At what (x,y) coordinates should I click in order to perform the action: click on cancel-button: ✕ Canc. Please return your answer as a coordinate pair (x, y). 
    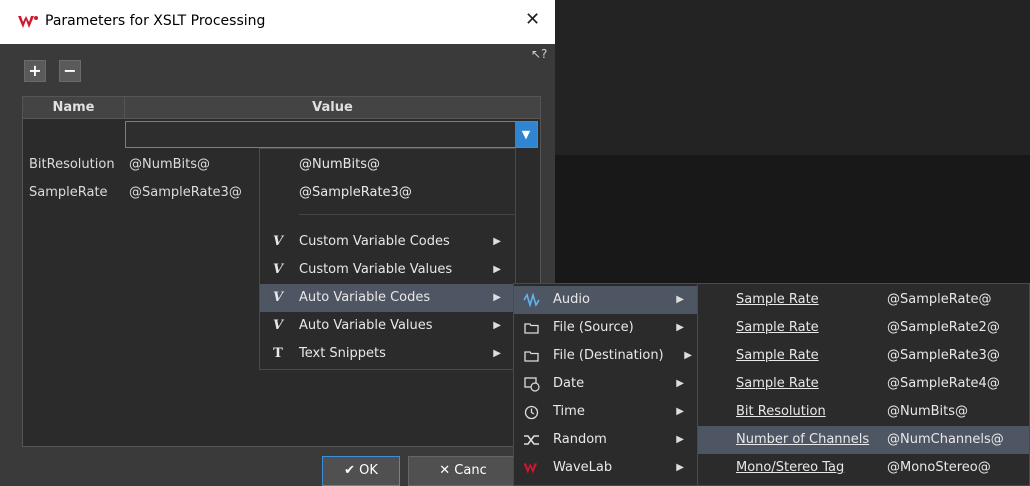
    Looking at the image, I should click on (463, 471).